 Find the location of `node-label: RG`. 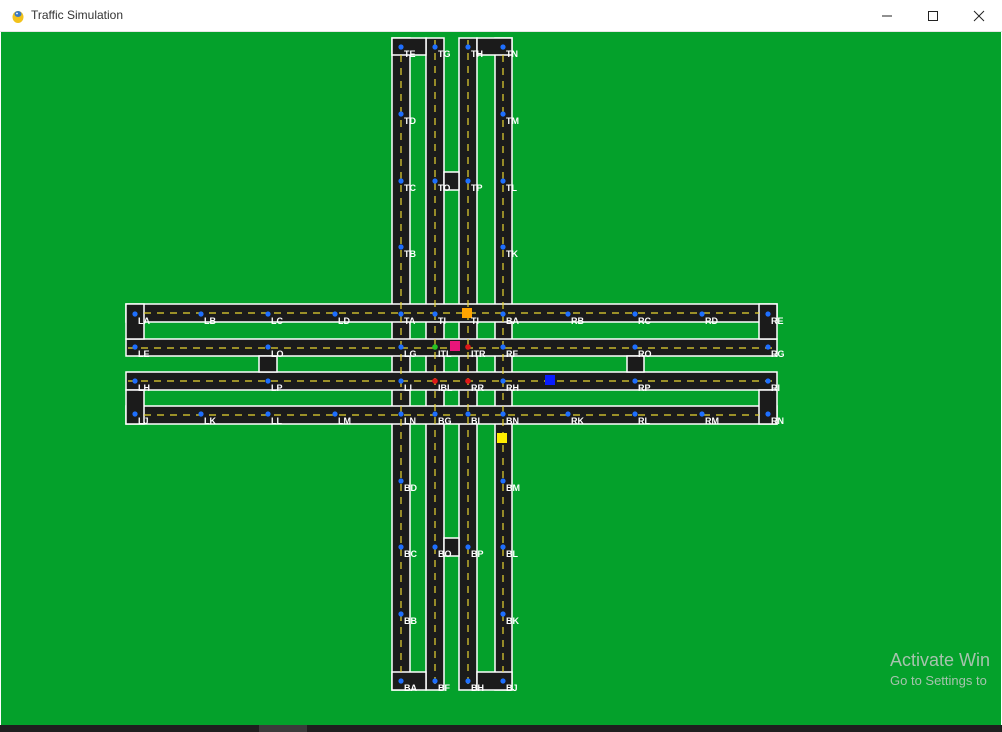

node-label: RG is located at coordinates (778, 354).